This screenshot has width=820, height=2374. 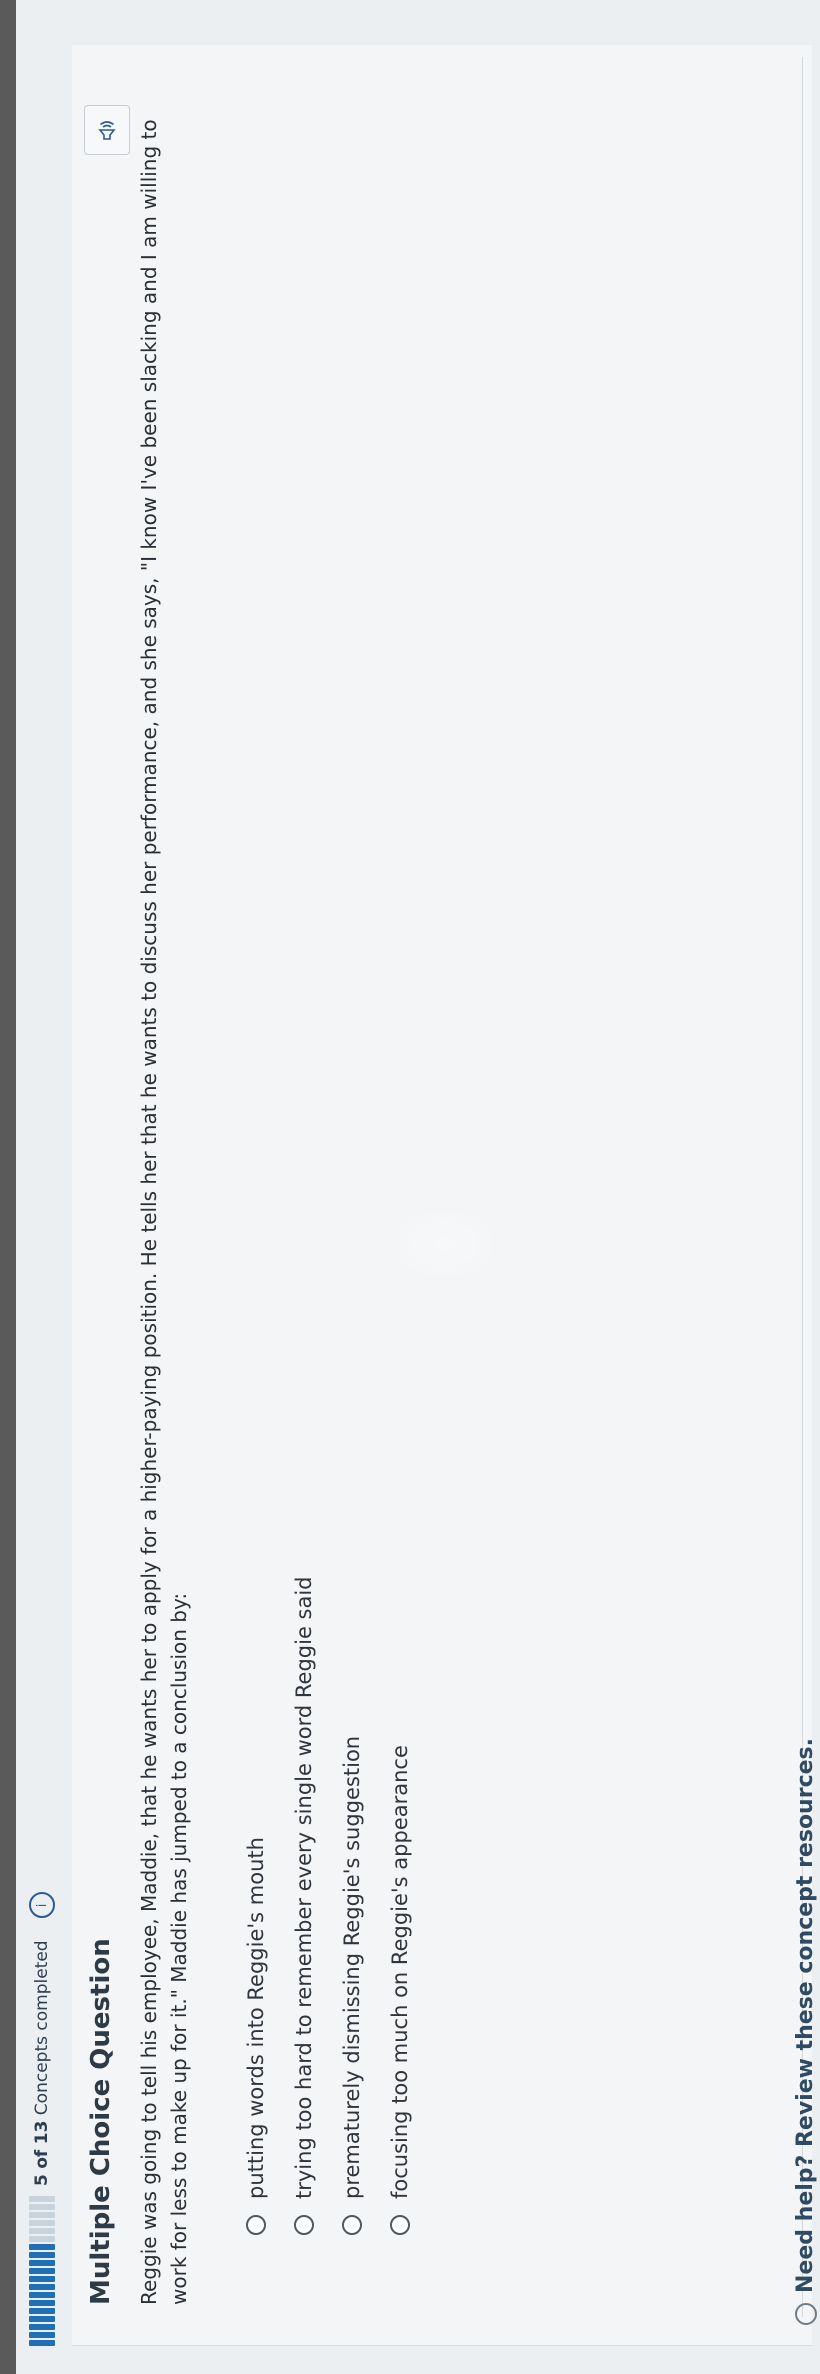 I want to click on question-heading: Multiple Choice Question, so click(x=101, y=2121).